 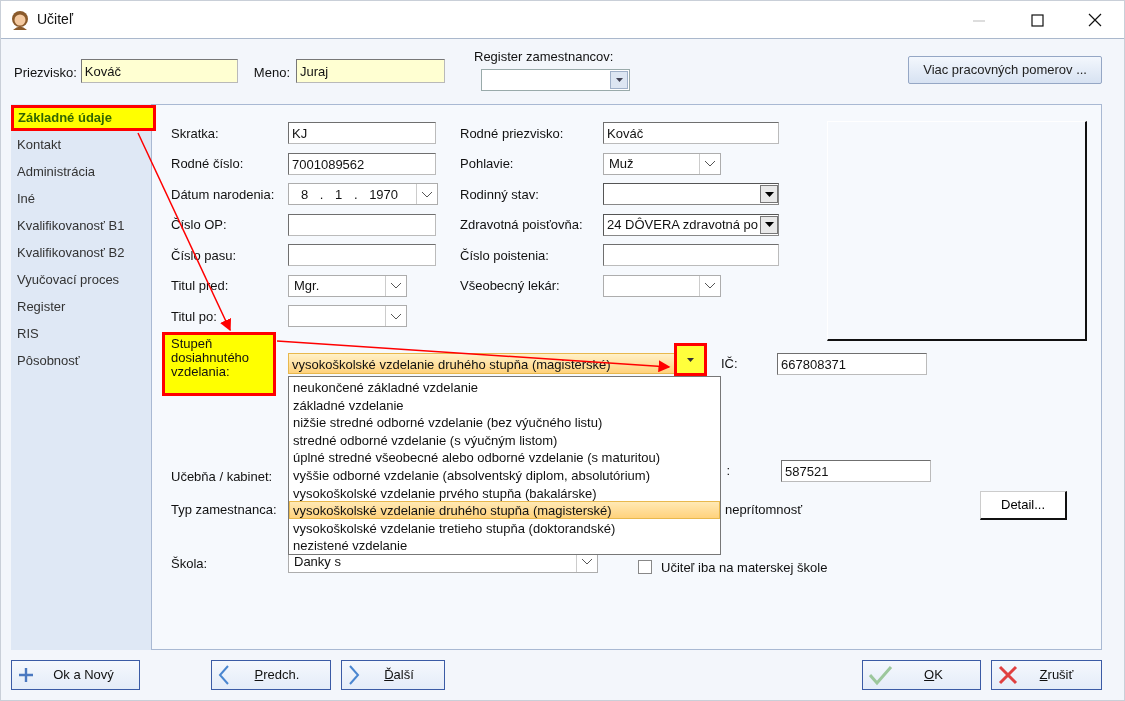 I want to click on list-option: vysokoškolské vzdelanie tretieho stupňa (doktorandské), so click(x=504, y=527).